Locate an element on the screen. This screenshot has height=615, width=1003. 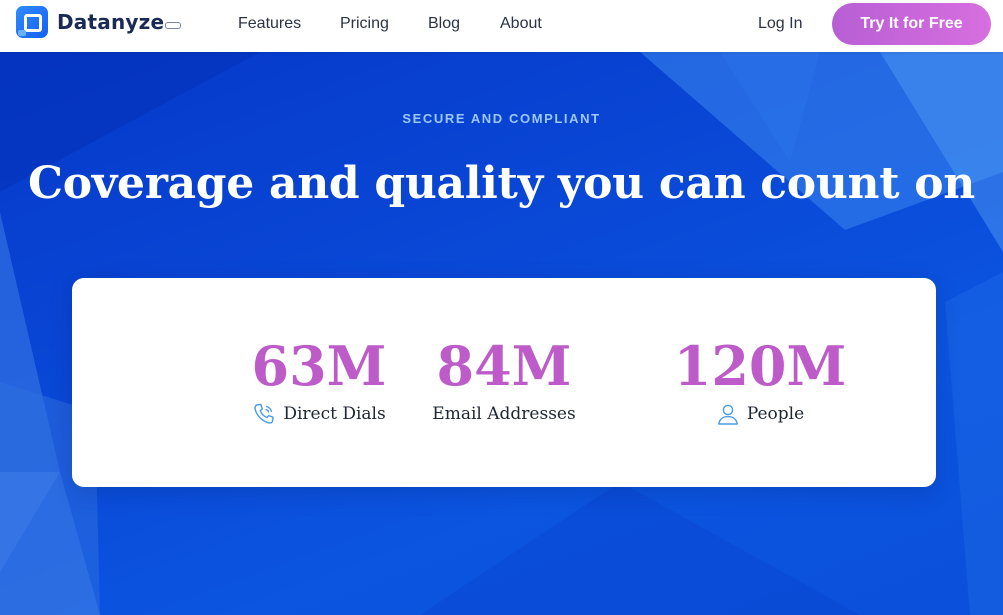
stat-email-addresses: 84M Email Addresses is located at coordinates (504, 381).